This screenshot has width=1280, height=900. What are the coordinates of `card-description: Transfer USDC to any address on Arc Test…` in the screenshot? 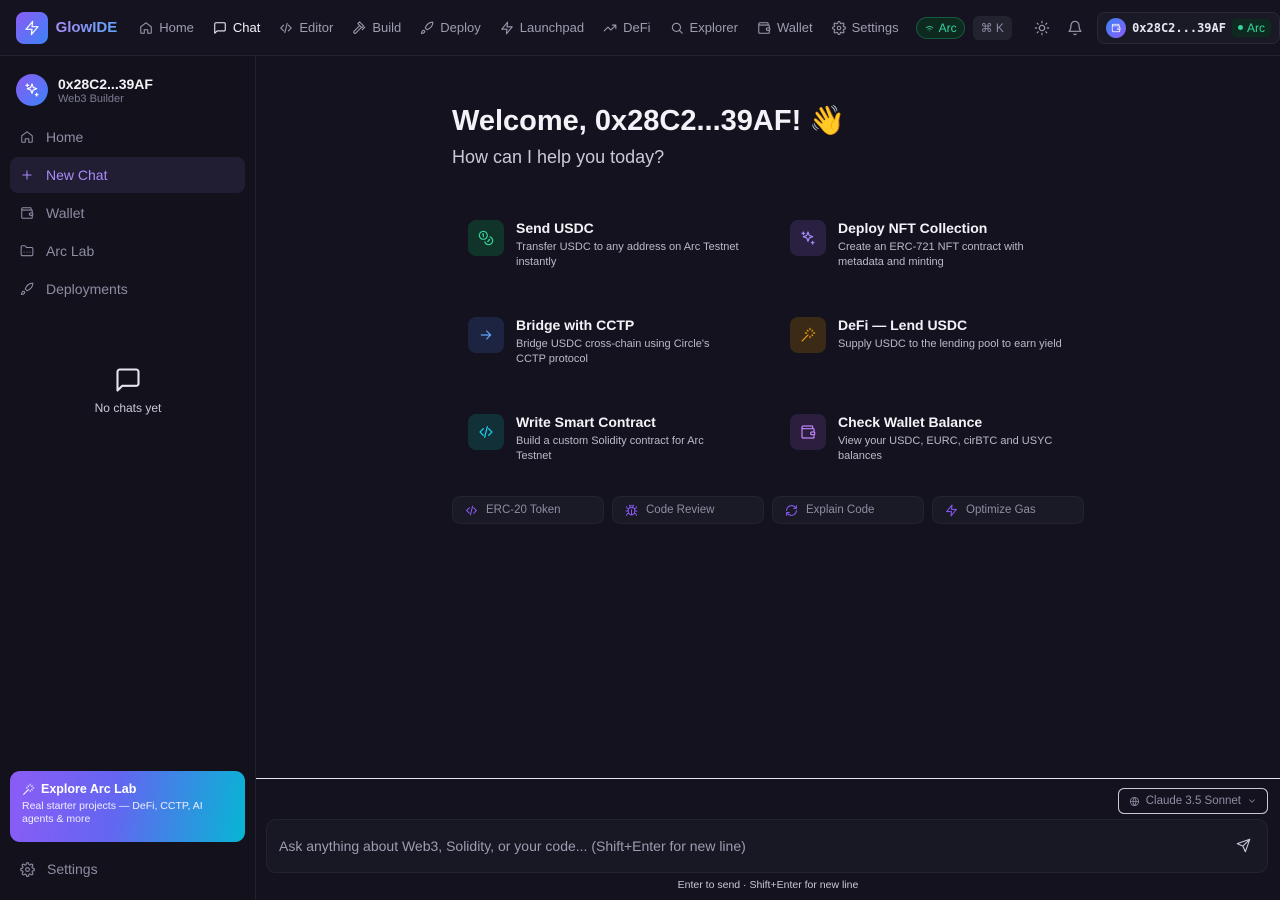 It's located at (627, 254).